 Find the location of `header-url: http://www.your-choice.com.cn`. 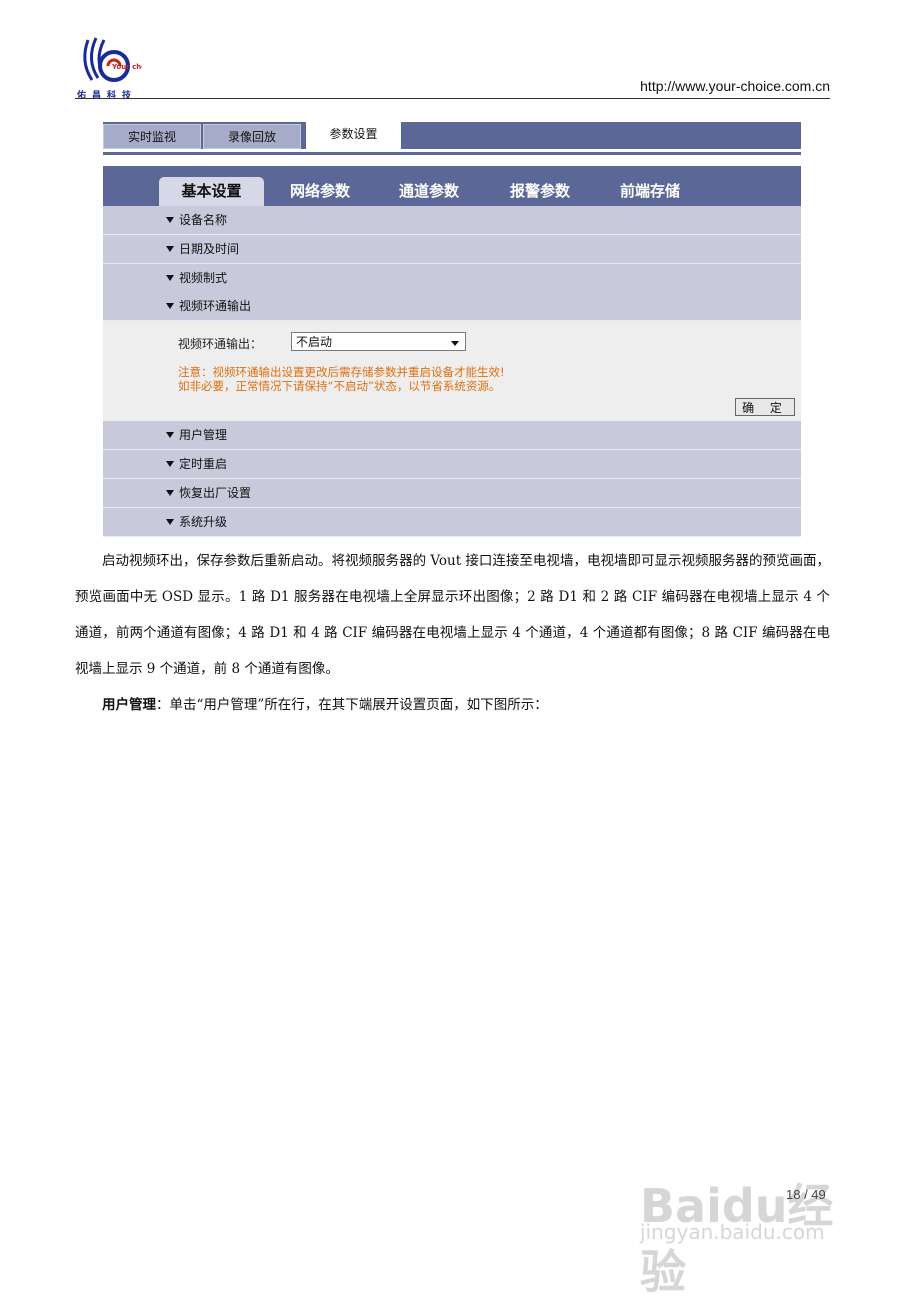

header-url: http://www.your-choice.com.cn is located at coordinates (735, 86).